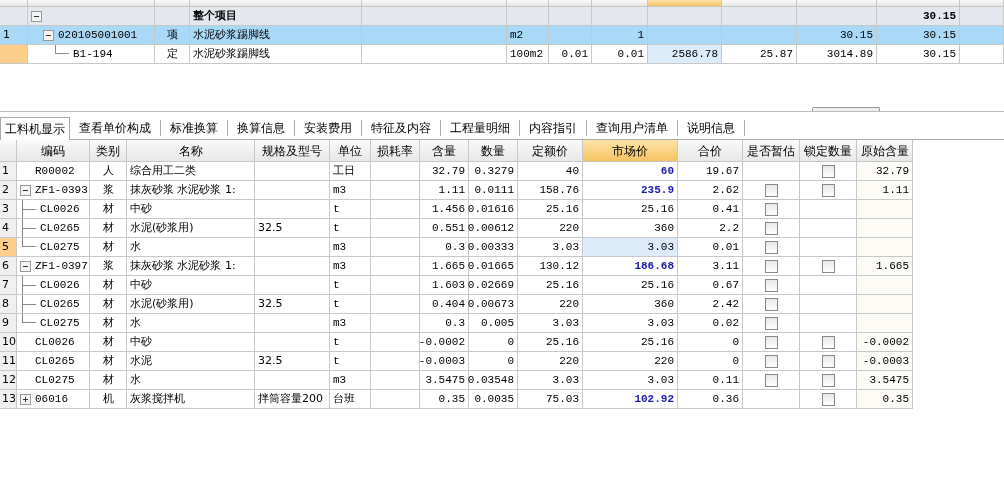 This screenshot has height=491, width=1004. Describe the element at coordinates (630, 171) in the screenshot. I see `table-cell: 60` at that location.